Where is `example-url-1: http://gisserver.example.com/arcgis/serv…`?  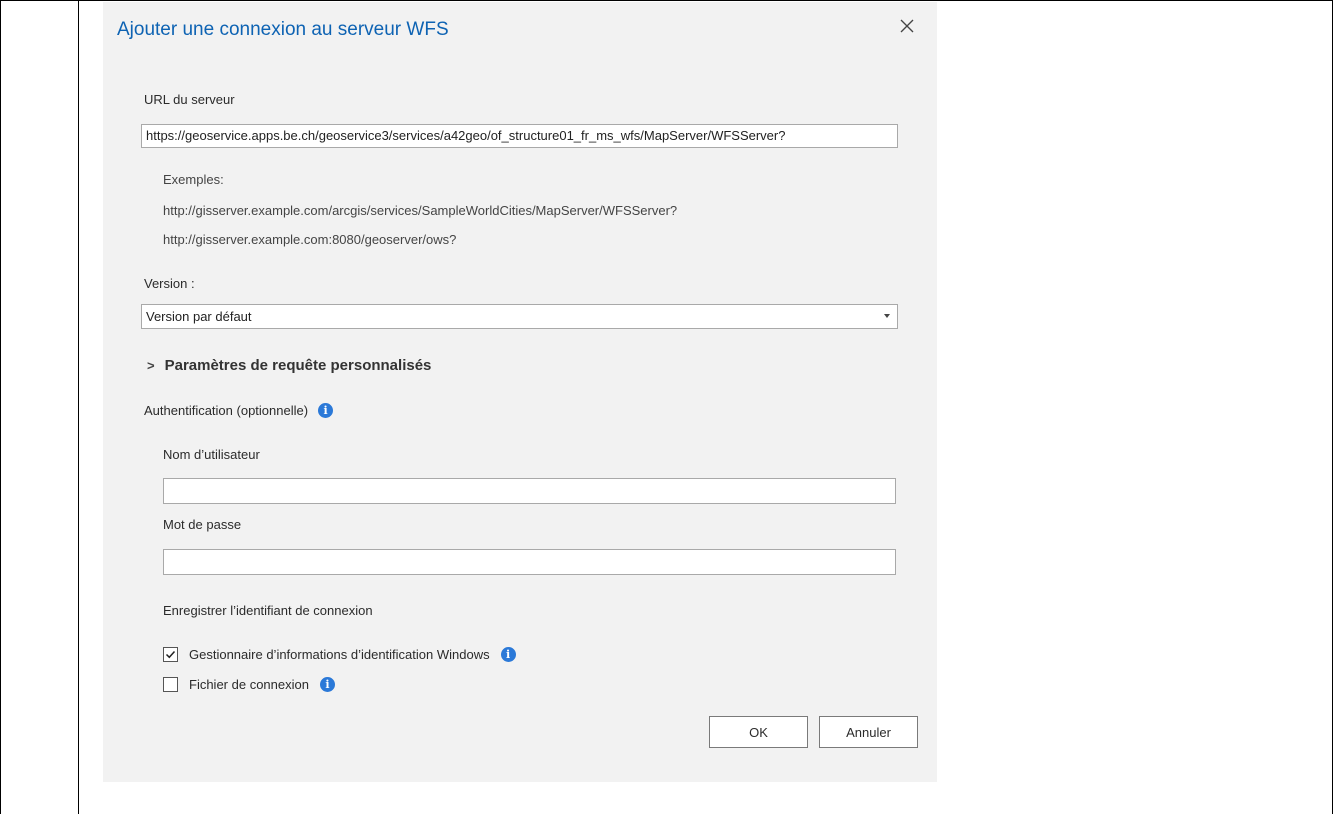 example-url-1: http://gisserver.example.com/arcgis/serv… is located at coordinates (420, 210).